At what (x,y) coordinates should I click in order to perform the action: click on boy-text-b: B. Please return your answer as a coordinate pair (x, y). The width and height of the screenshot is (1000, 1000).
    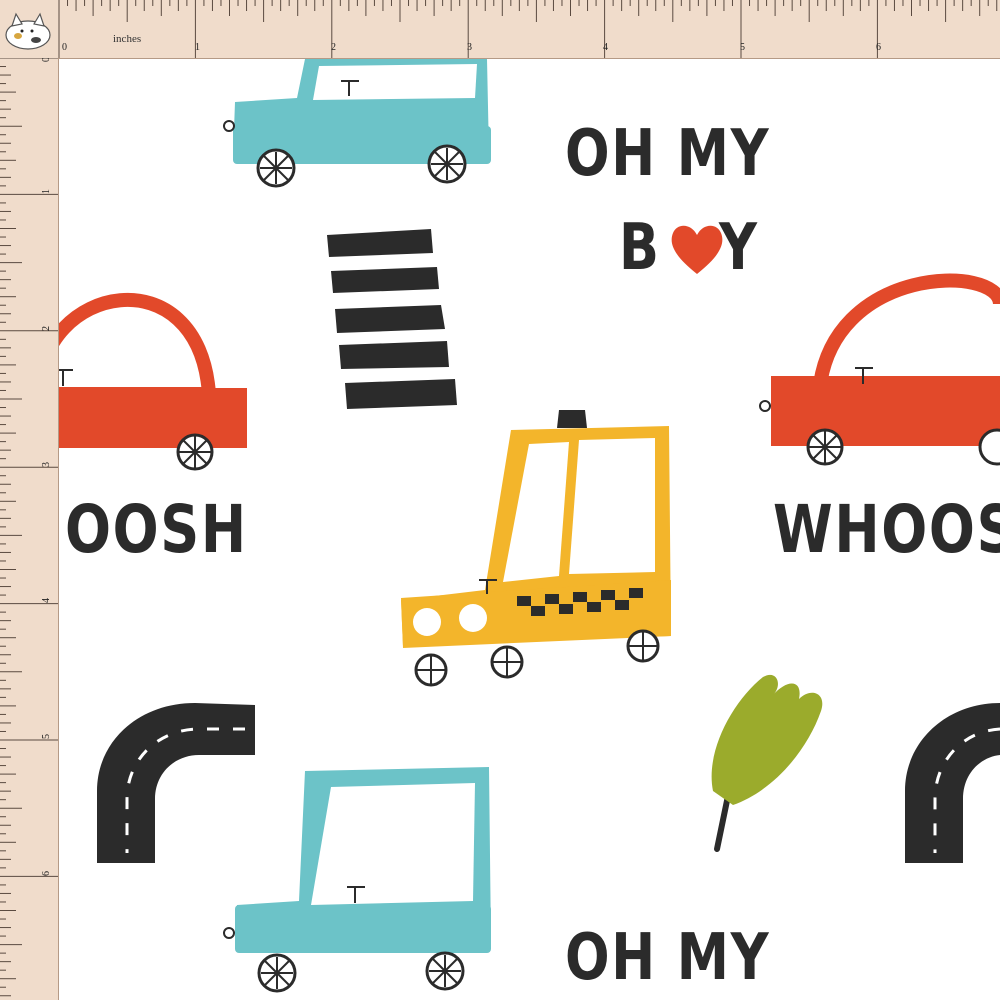
    Looking at the image, I should click on (640, 248).